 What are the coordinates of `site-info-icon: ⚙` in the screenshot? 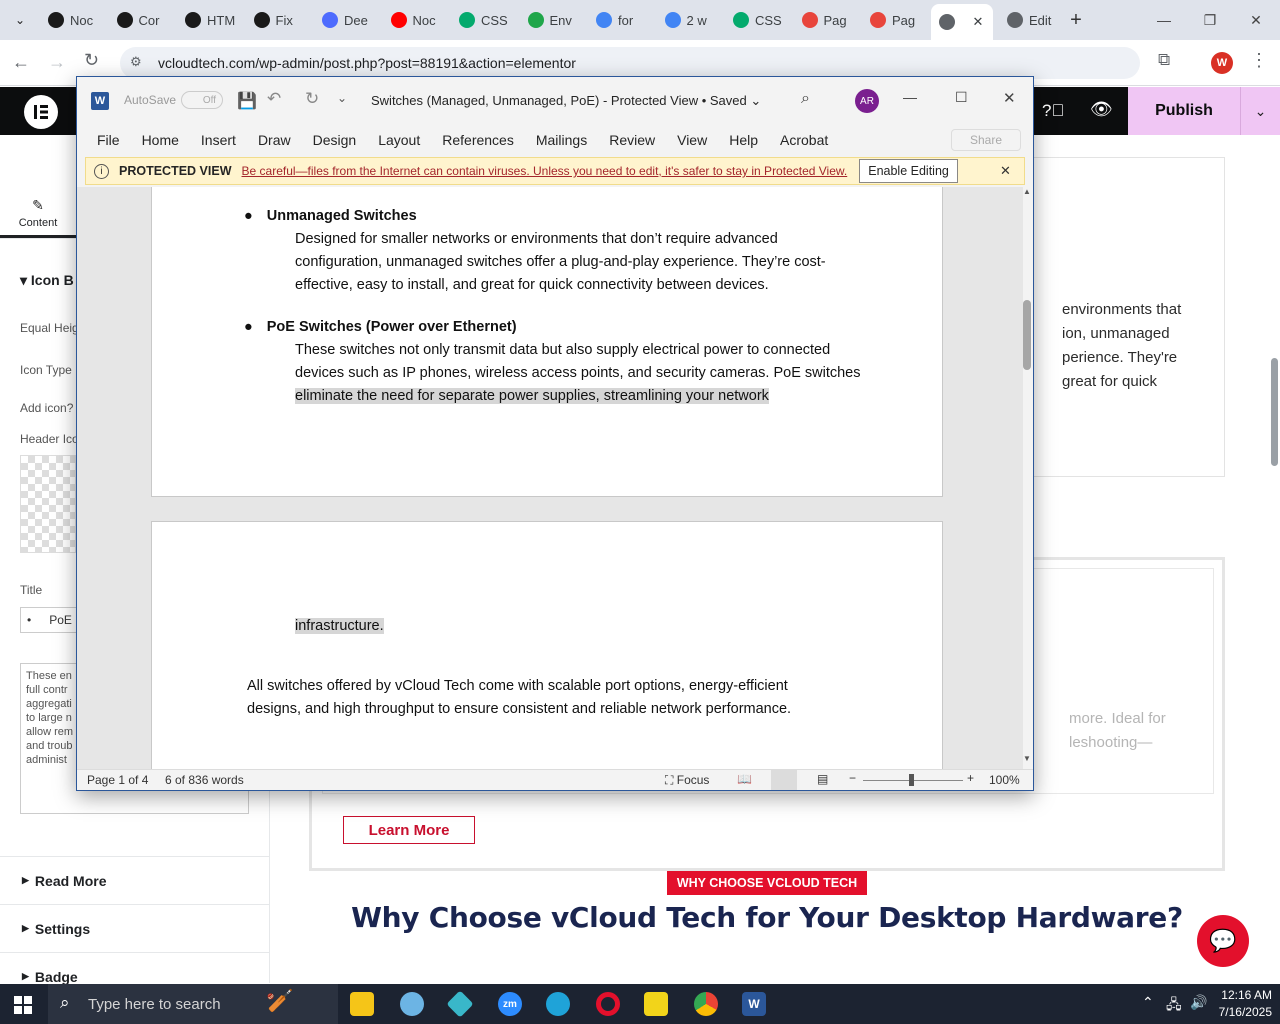 It's located at (136, 62).